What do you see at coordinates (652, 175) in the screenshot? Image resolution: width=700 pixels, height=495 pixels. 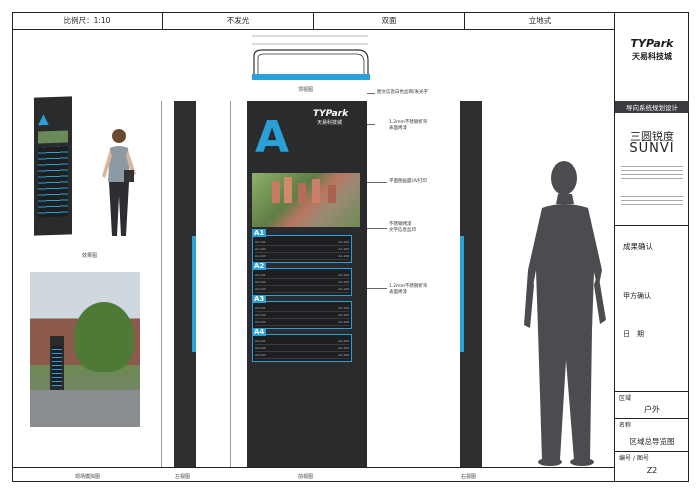 I see `company-address-lines` at bounding box center [652, 175].